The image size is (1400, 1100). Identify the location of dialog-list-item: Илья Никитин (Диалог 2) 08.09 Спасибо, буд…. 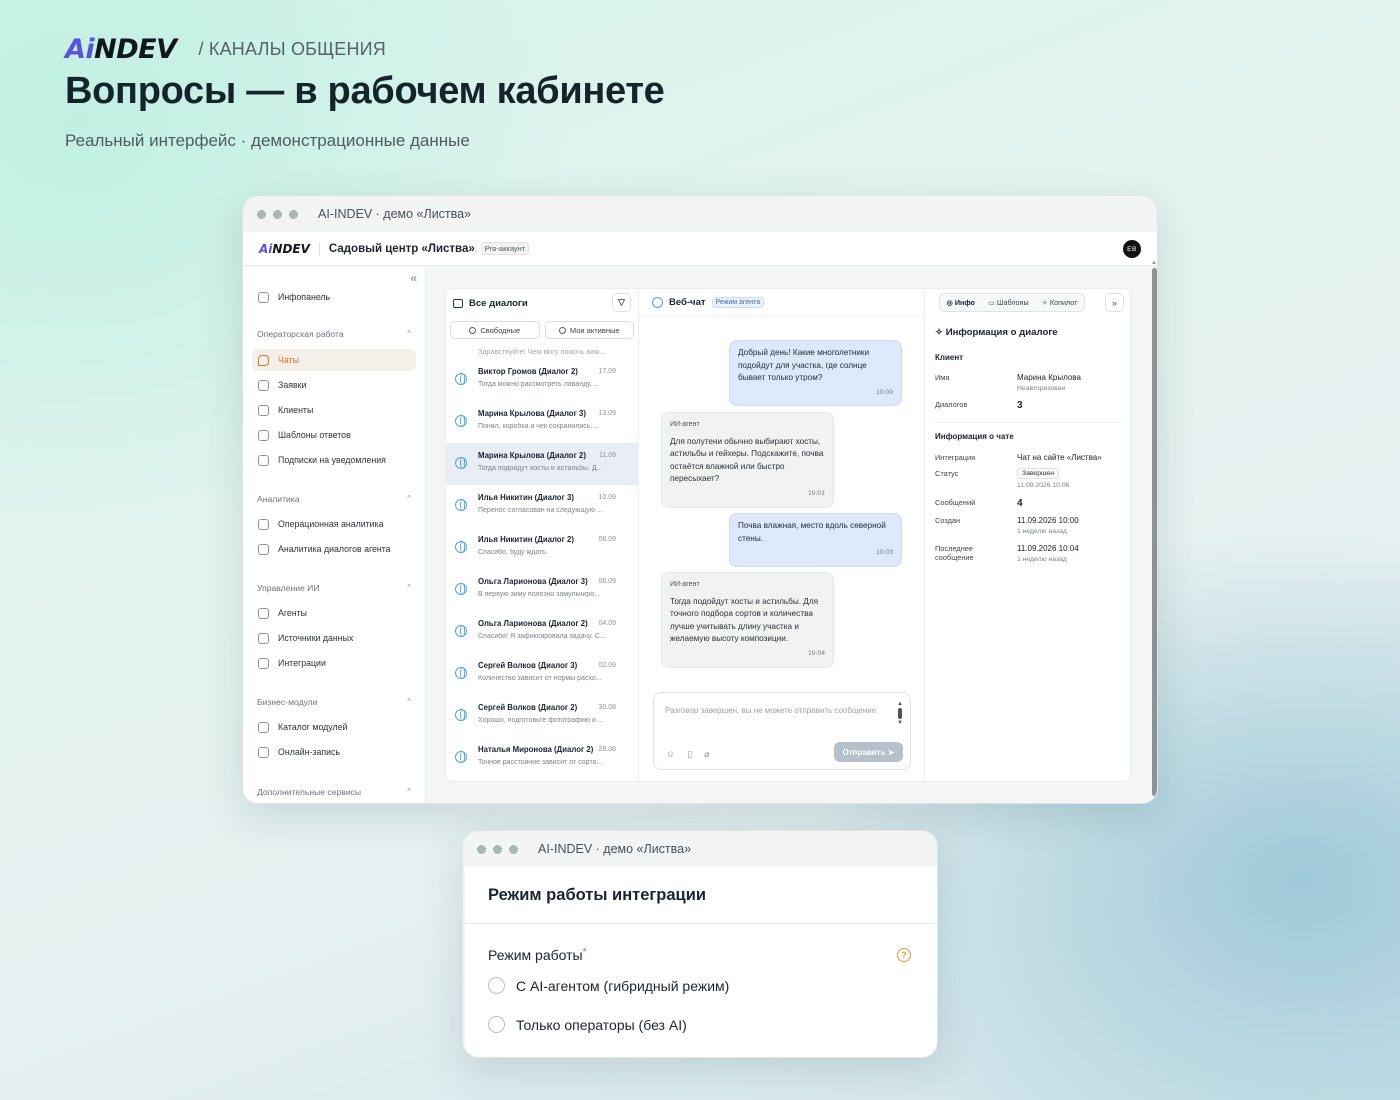
(542, 548).